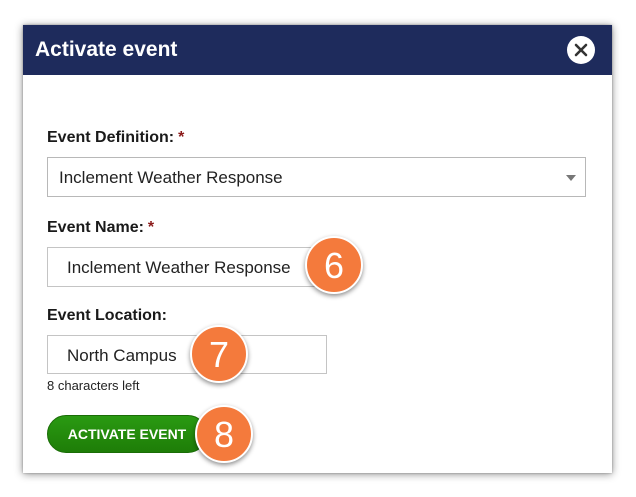 The width and height of the screenshot is (636, 497). I want to click on event-name-value: Inclement Weather Response, so click(179, 267).